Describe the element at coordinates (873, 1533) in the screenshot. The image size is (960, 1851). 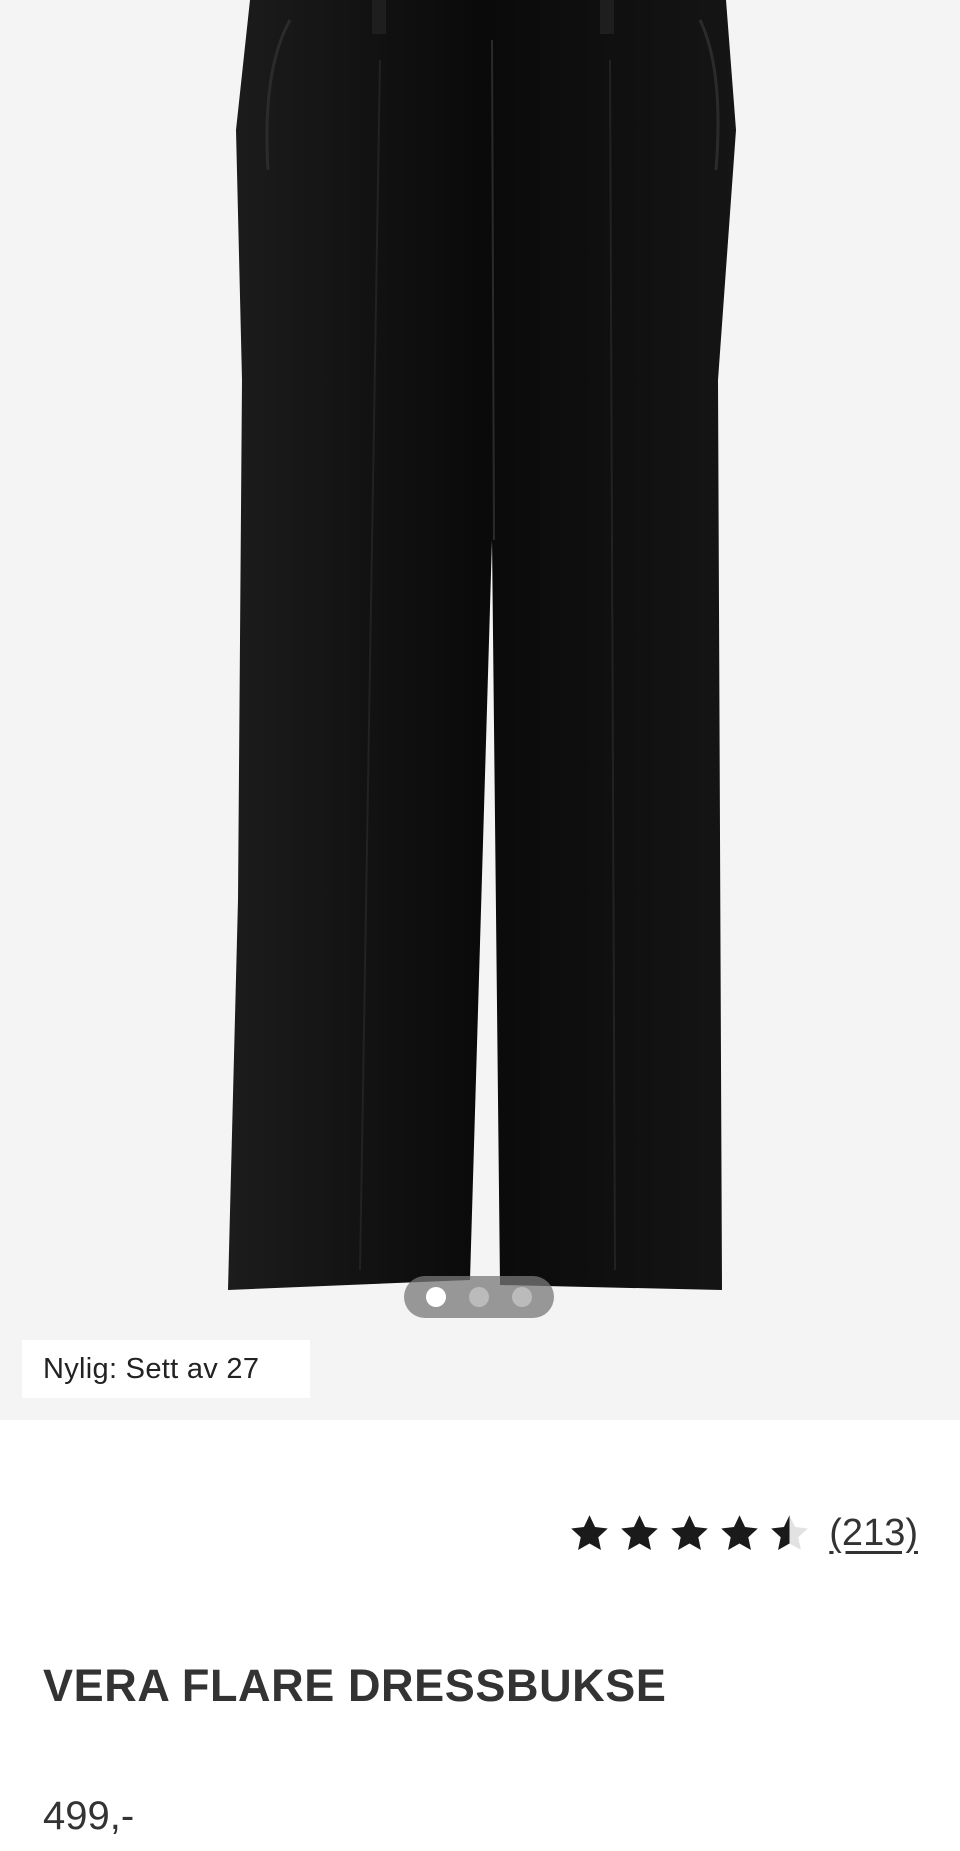
I see `review-count-link: (213)` at that location.